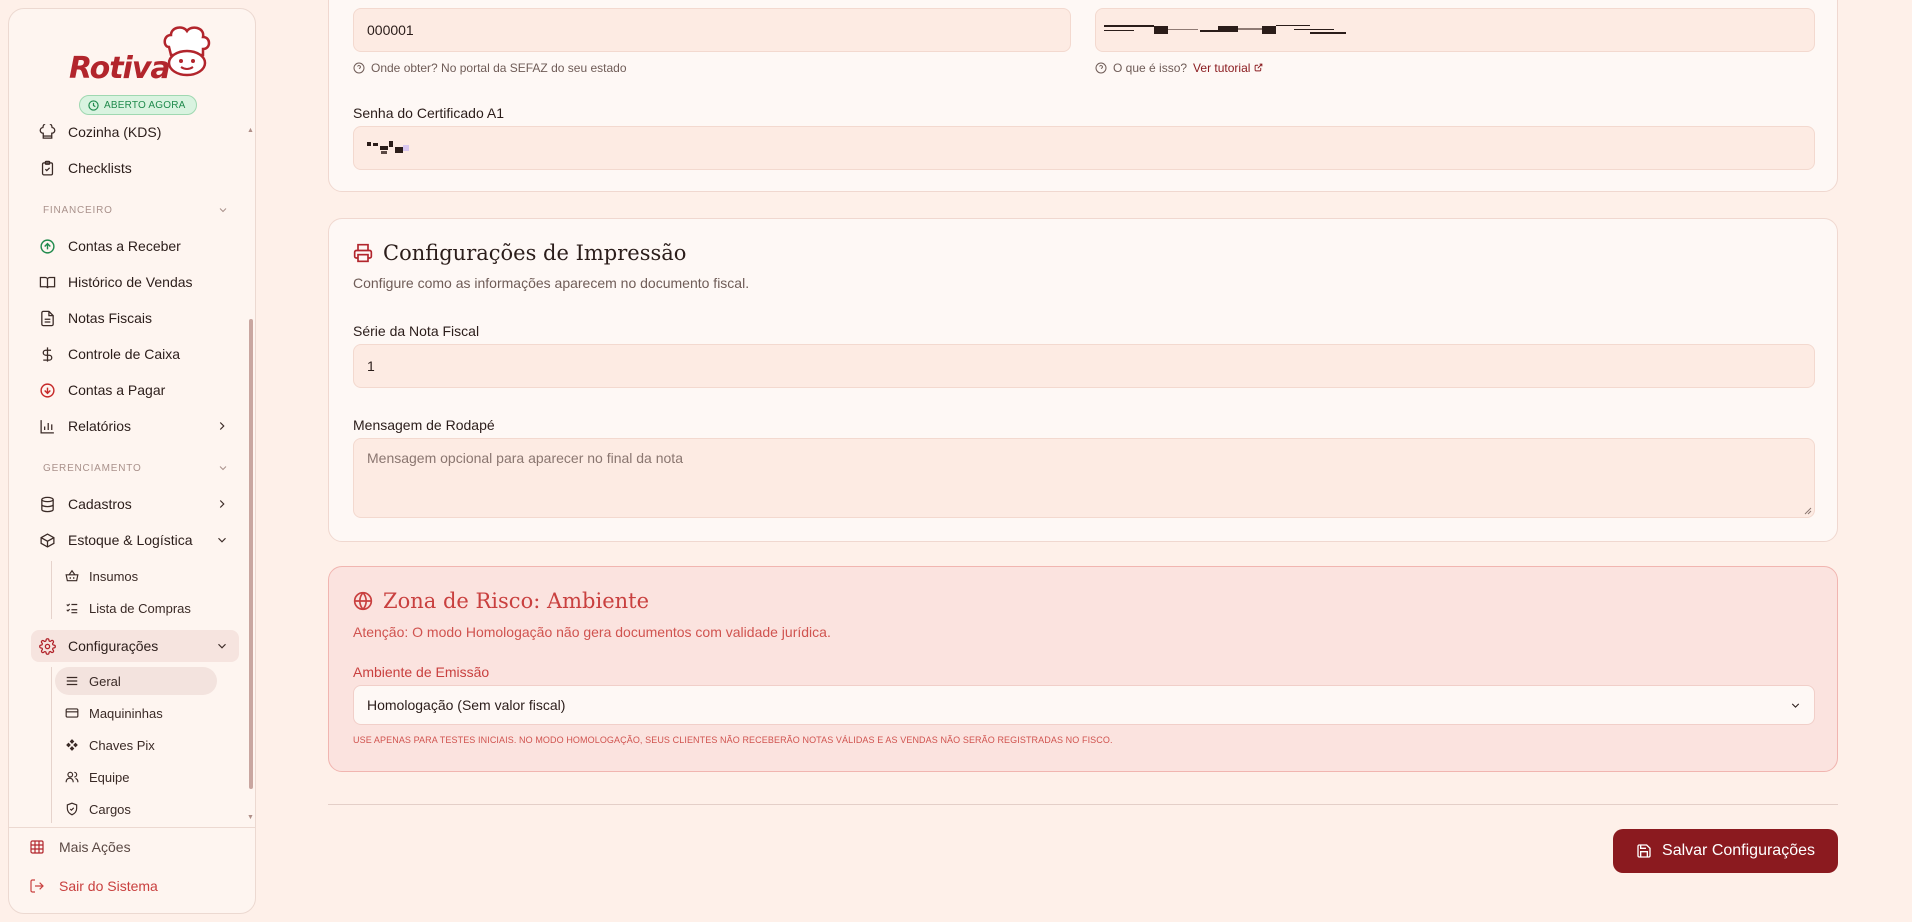 This screenshot has width=1912, height=922. What do you see at coordinates (1084, 366) in the screenshot?
I see `invoice-series-input: 1` at bounding box center [1084, 366].